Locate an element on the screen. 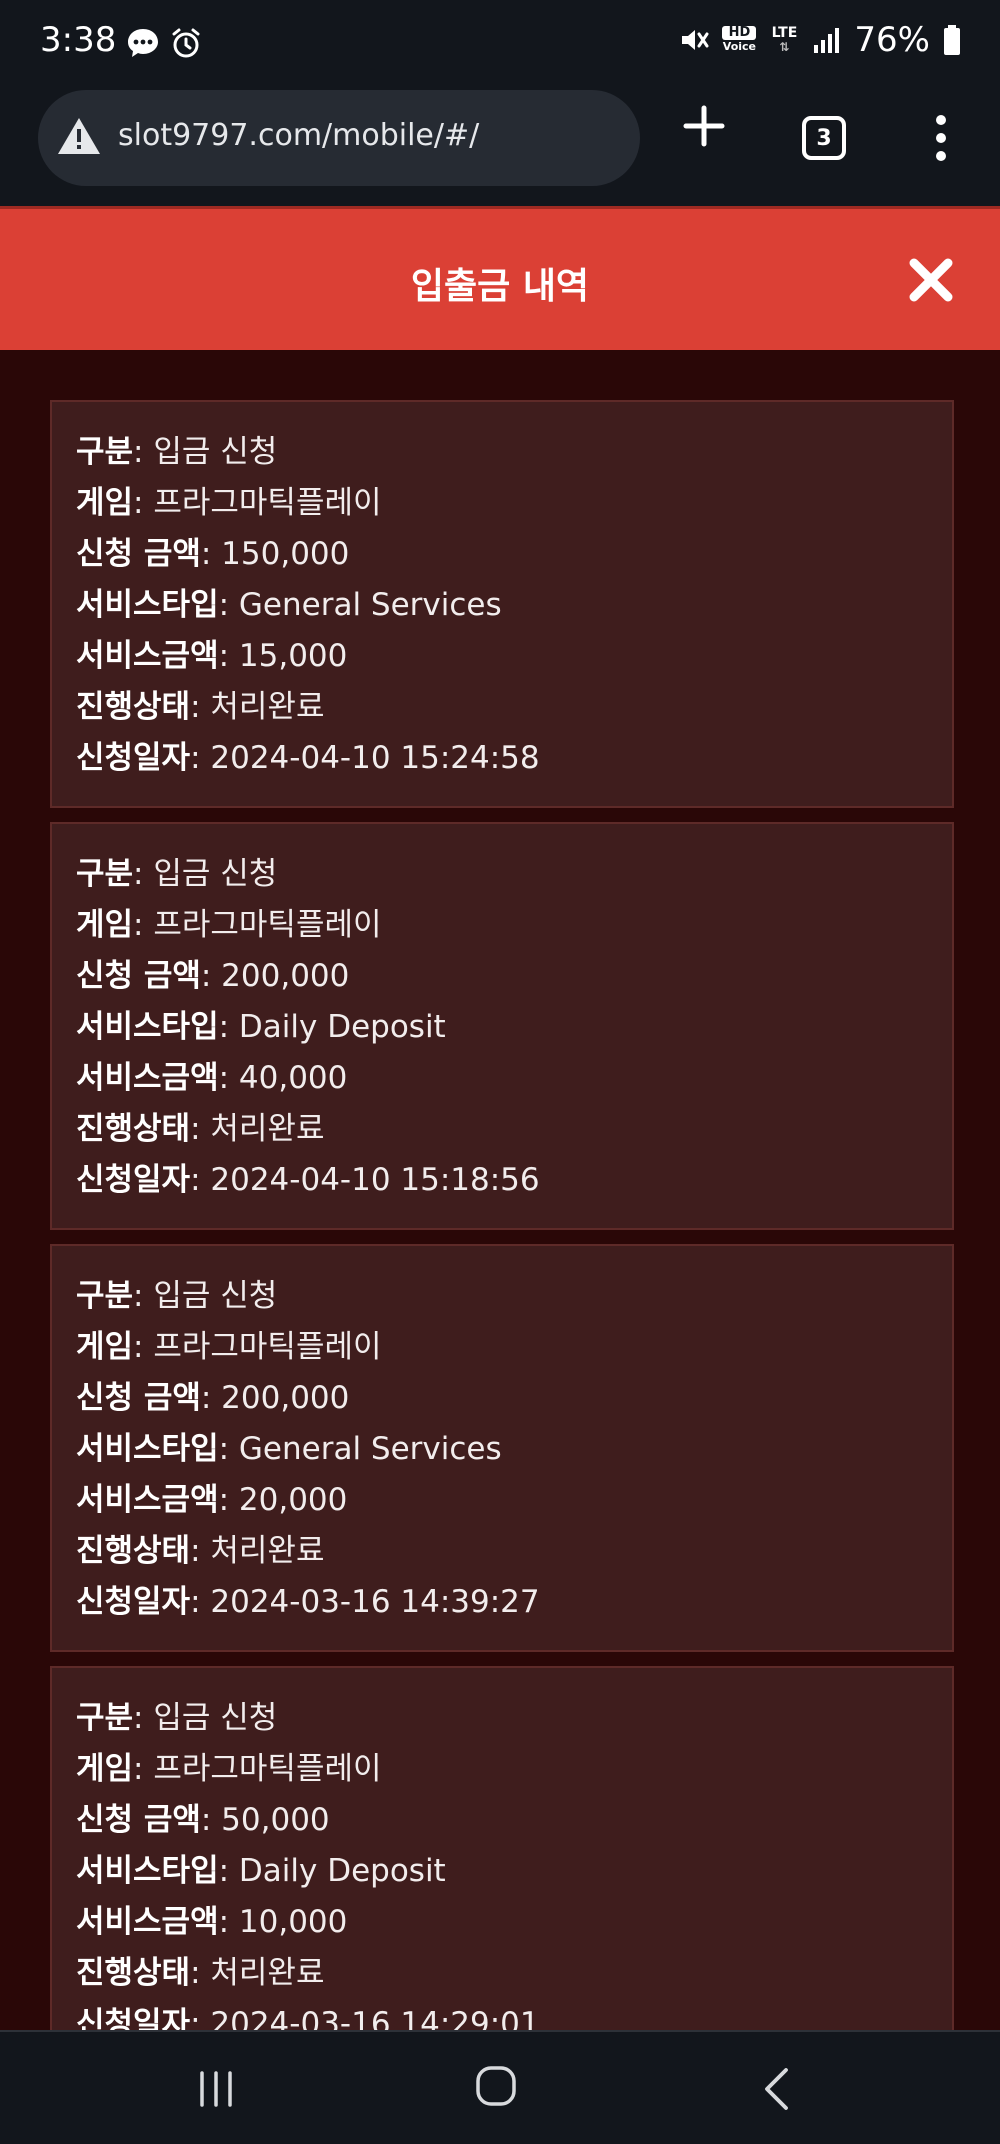 This screenshot has height=2144, width=1000. status-right-icons: HD Voice LTE ⇅ 76% is located at coordinates (820, 40).